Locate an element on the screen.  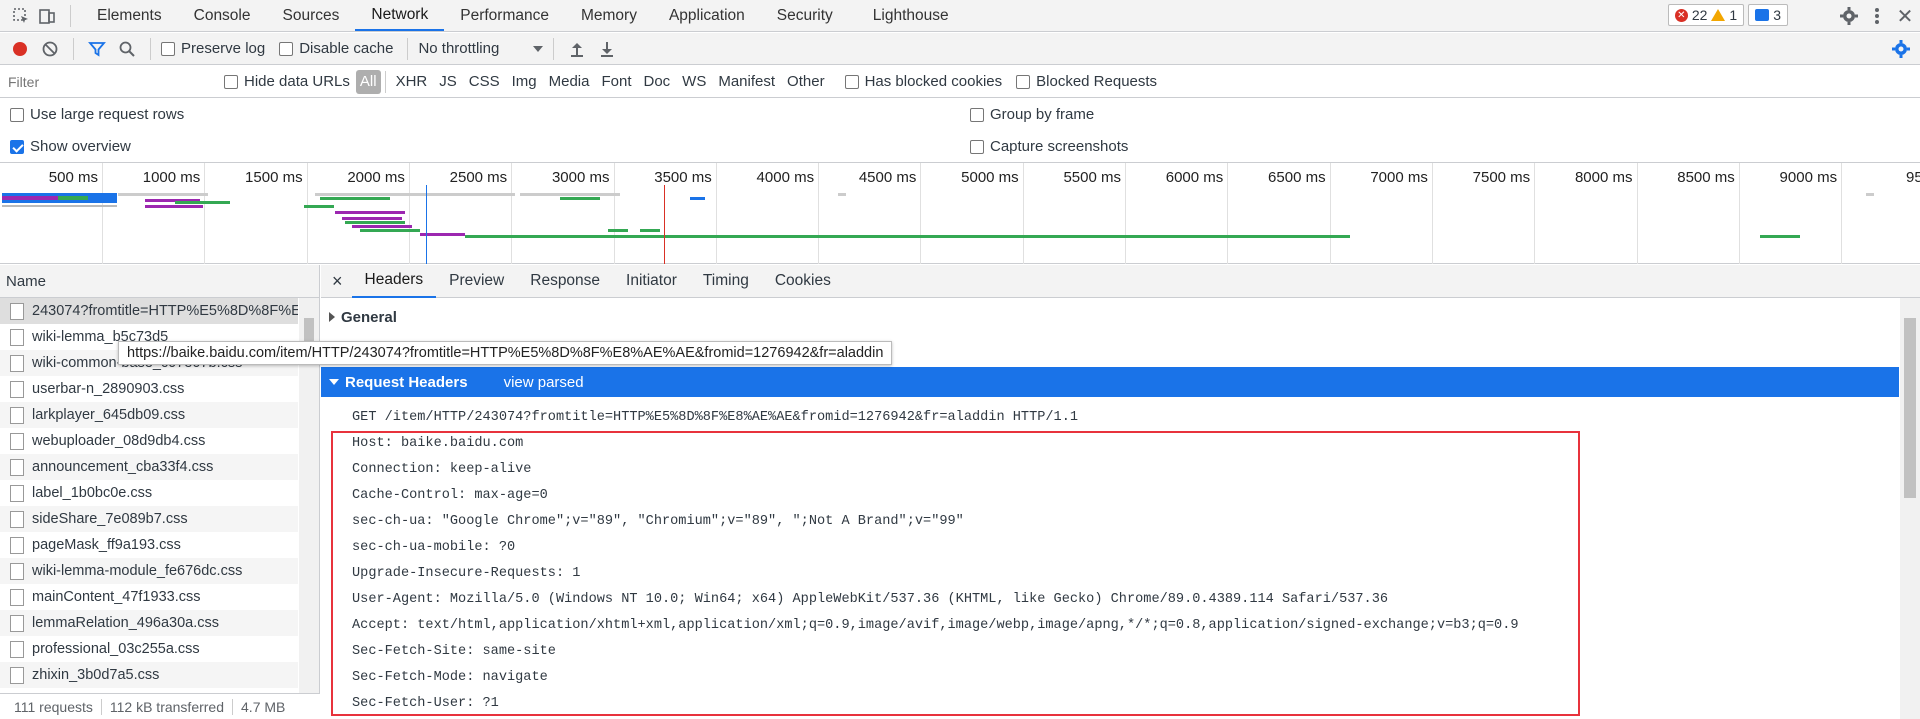
filter-type-media: Media is located at coordinates (569, 82).